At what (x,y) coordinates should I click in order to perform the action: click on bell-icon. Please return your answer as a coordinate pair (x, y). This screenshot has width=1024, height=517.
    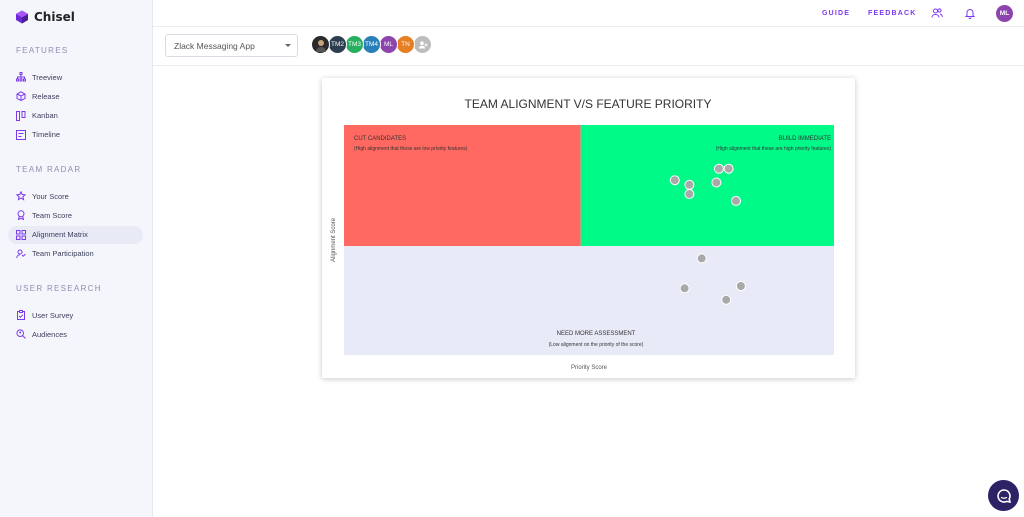
    Looking at the image, I should click on (970, 13).